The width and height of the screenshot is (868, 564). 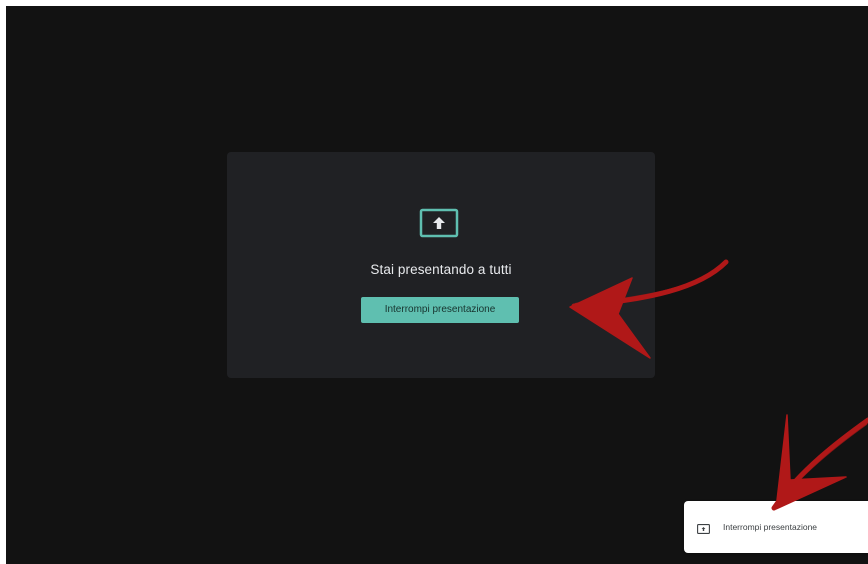 What do you see at coordinates (439, 223) in the screenshot?
I see `present-to-all-icon` at bounding box center [439, 223].